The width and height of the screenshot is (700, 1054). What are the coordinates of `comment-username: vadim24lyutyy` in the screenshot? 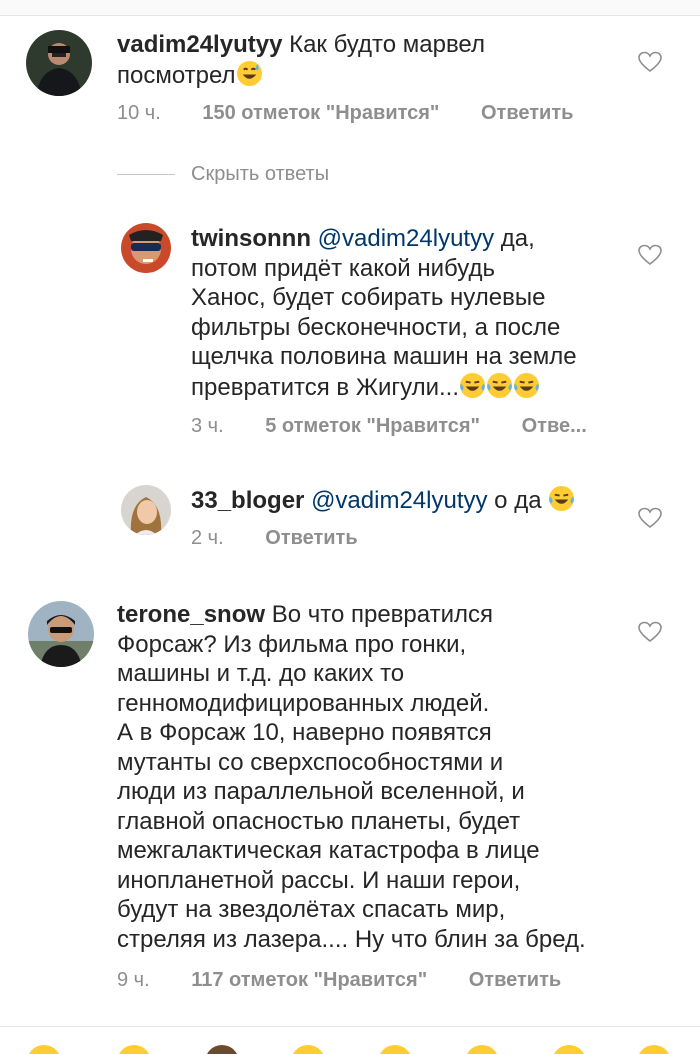 It's located at (199, 44).